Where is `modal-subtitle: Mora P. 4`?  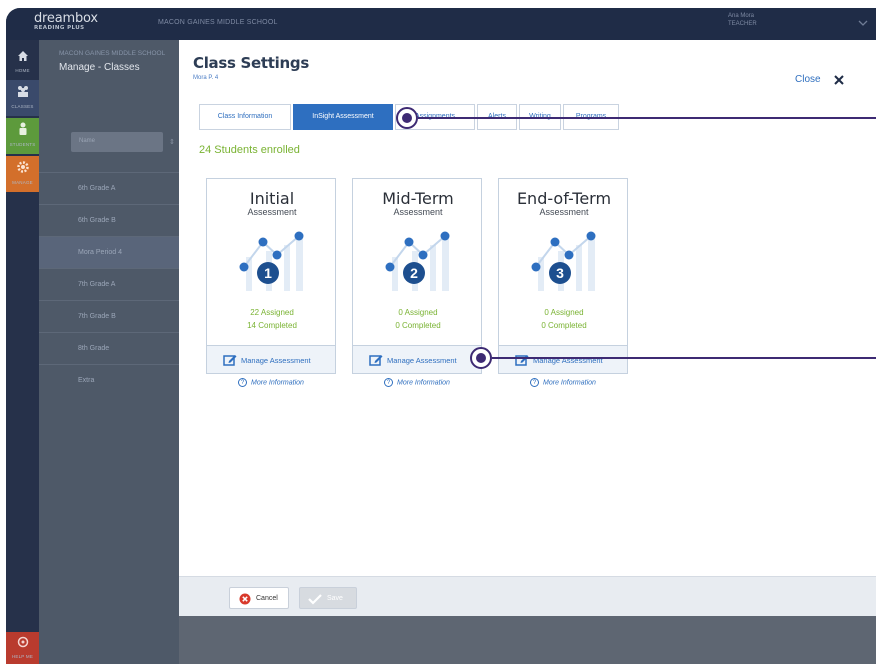
modal-subtitle: Mora P. 4 is located at coordinates (206, 78).